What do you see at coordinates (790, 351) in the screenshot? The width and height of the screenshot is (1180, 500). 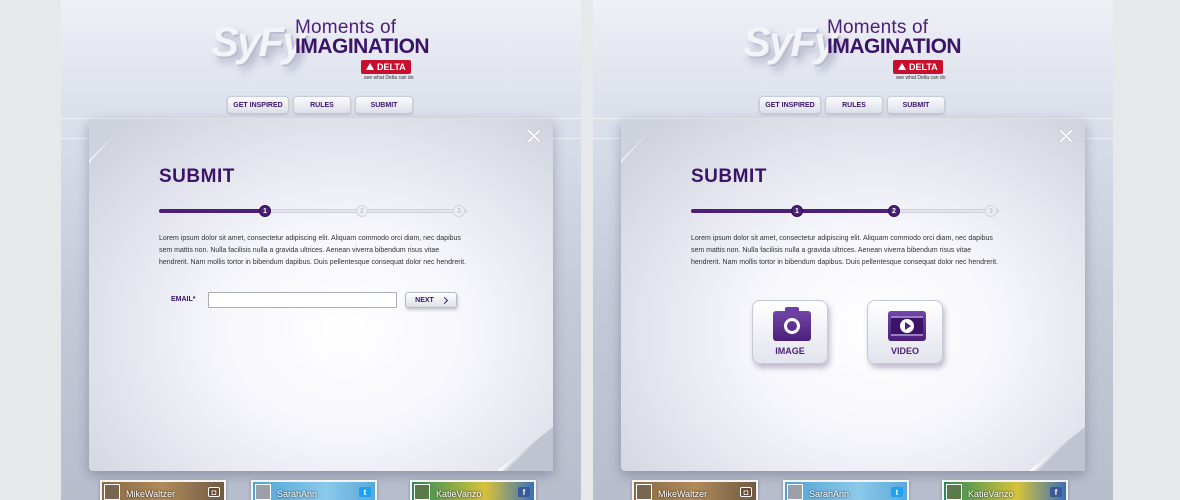 I see `image-label: IMAGE` at bounding box center [790, 351].